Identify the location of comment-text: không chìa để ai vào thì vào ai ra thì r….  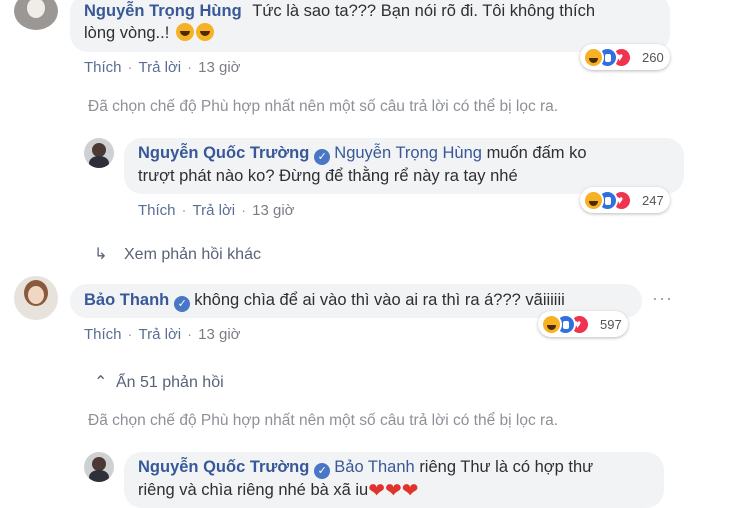
(379, 300).